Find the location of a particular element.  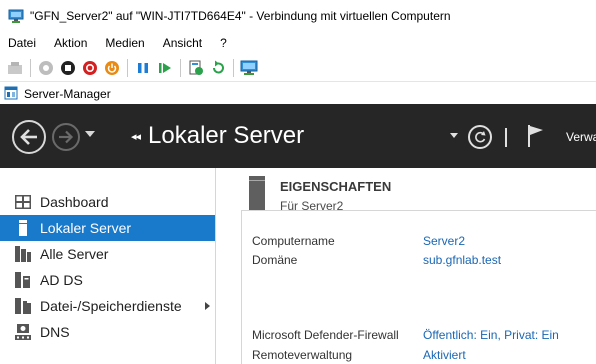

arrow-right-icon is located at coordinates (66, 137).